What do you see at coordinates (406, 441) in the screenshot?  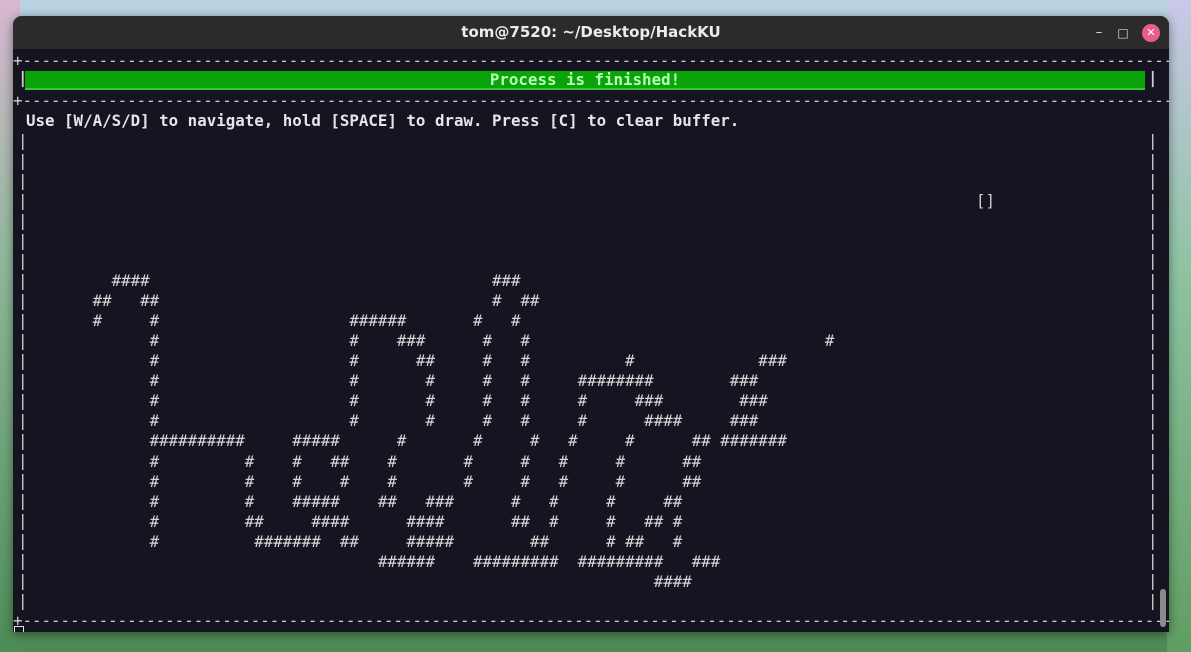 I see `ascii-row: ########## ##### # # # # # ## #######` at bounding box center [406, 441].